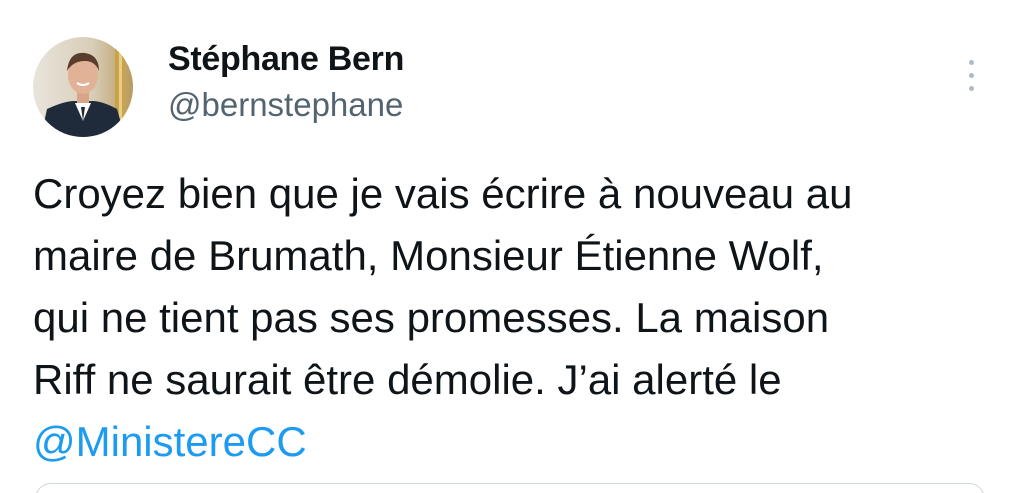 This screenshot has height=493, width=1024. Describe the element at coordinates (972, 76) in the screenshot. I see `more-options-icon` at that location.